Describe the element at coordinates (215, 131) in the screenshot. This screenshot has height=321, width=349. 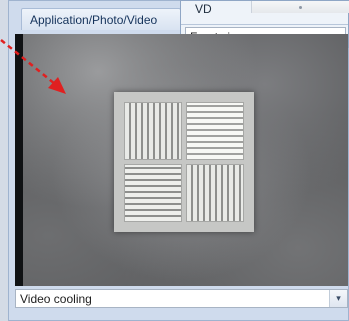
I see `diffuser-quadrant-top-right` at that location.